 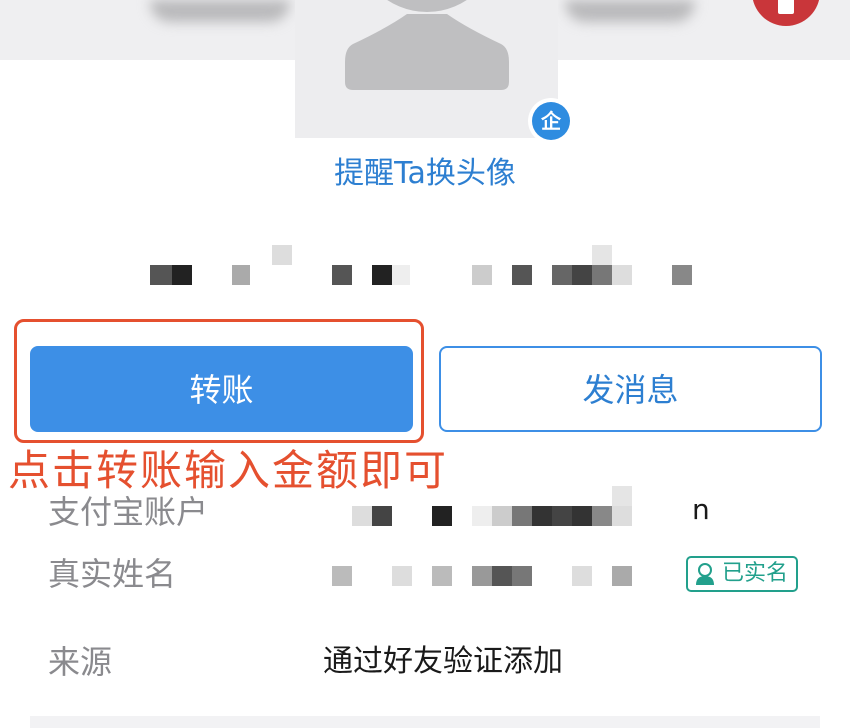 I want to click on alipay-account-label: 支付宝账户, so click(x=128, y=512).